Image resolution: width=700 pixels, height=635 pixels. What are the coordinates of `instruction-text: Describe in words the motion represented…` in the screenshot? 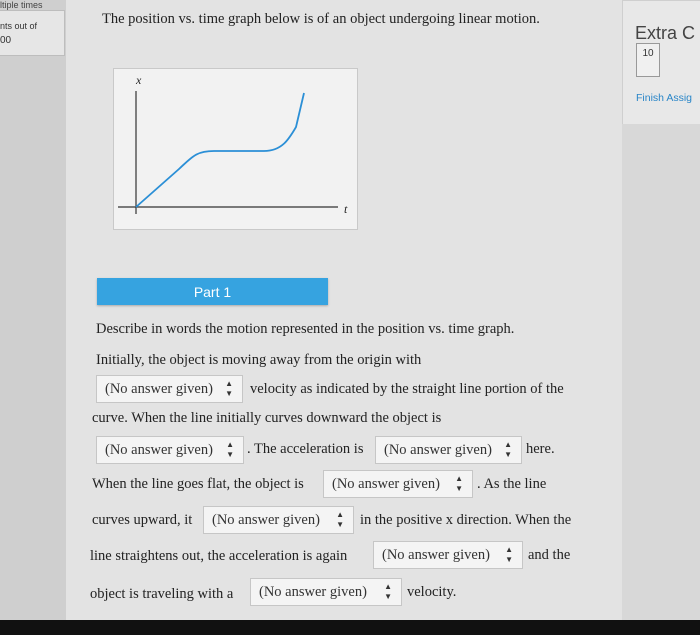 It's located at (305, 329).